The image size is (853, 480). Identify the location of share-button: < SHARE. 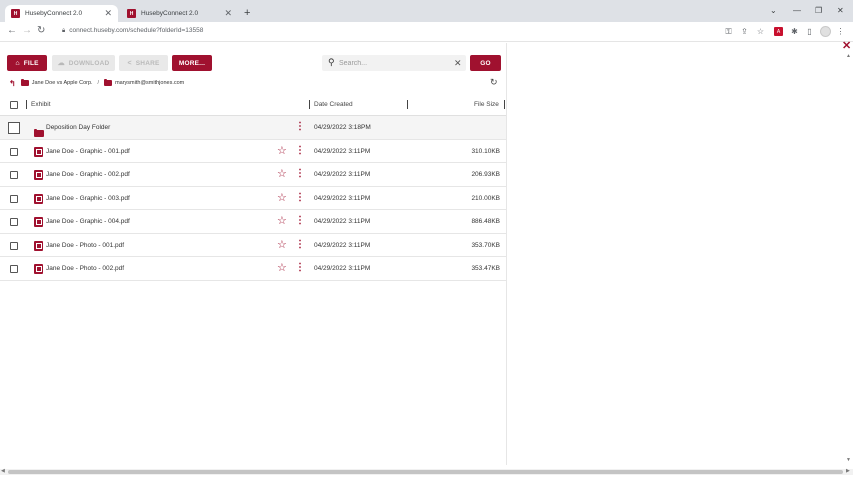
(143, 63).